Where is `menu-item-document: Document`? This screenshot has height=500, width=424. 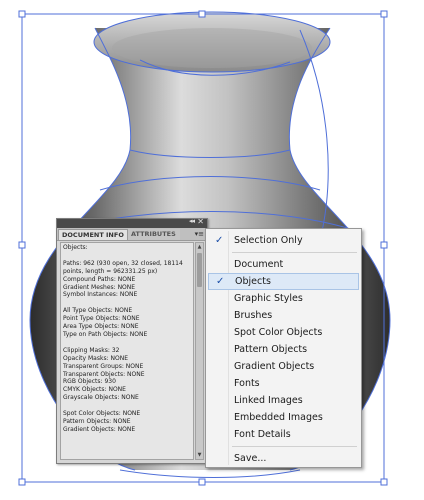 menu-item-document: Document is located at coordinates (283, 264).